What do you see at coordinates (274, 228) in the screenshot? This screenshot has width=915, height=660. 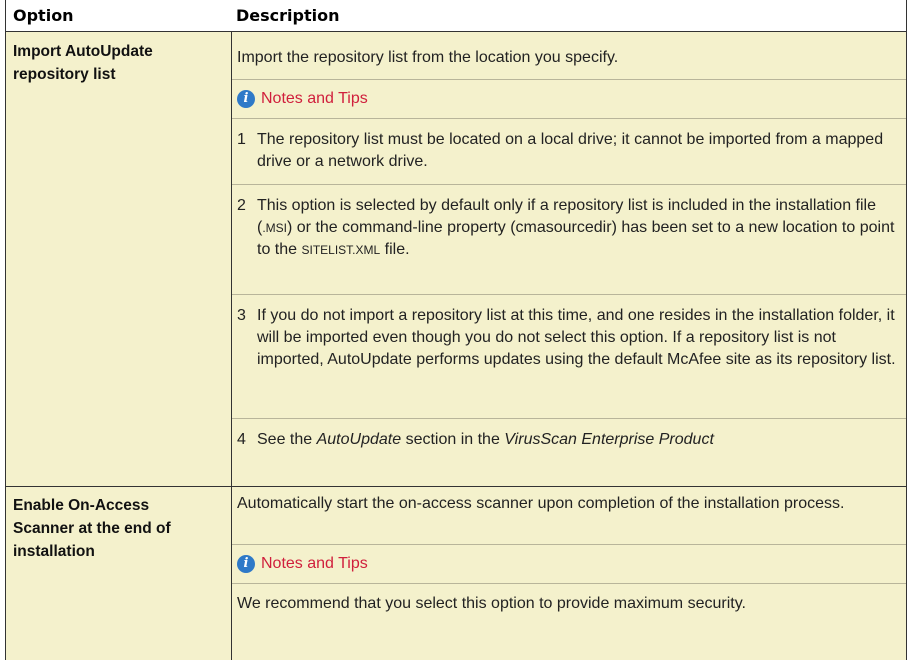 I see `file-extension: .MSI` at bounding box center [274, 228].